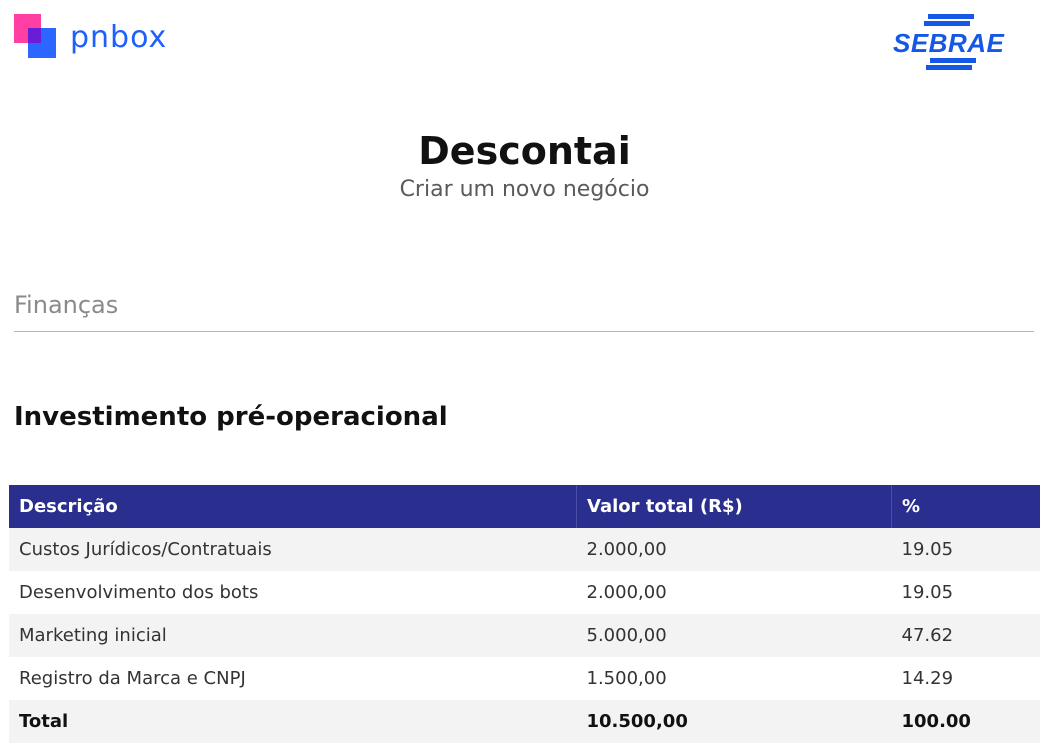 This screenshot has width=1049, height=751. Describe the element at coordinates (293, 721) in the screenshot. I see `total-label: Total` at that location.